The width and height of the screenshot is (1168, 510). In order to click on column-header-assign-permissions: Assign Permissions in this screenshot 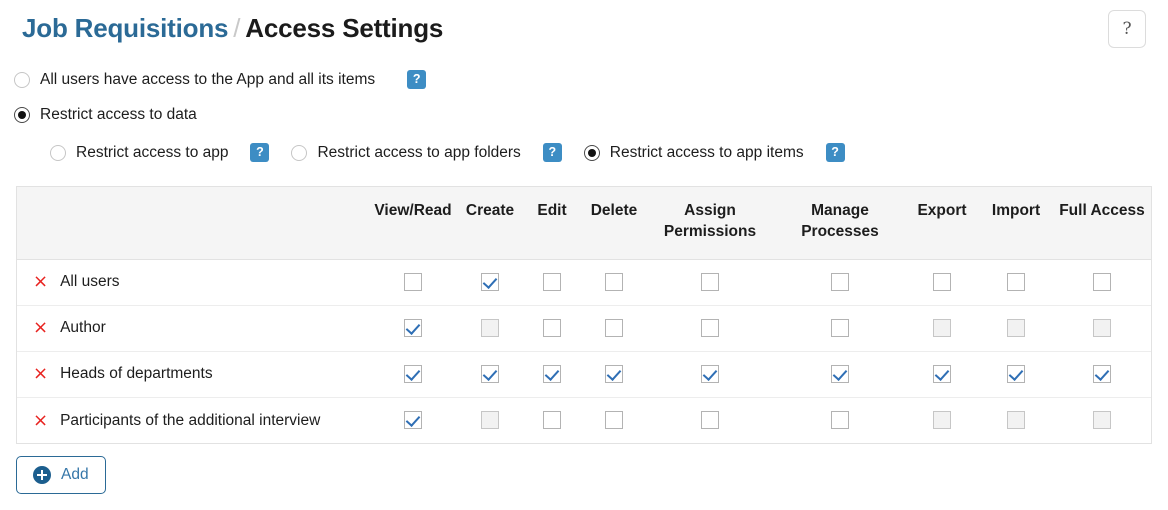, I will do `click(710, 223)`.